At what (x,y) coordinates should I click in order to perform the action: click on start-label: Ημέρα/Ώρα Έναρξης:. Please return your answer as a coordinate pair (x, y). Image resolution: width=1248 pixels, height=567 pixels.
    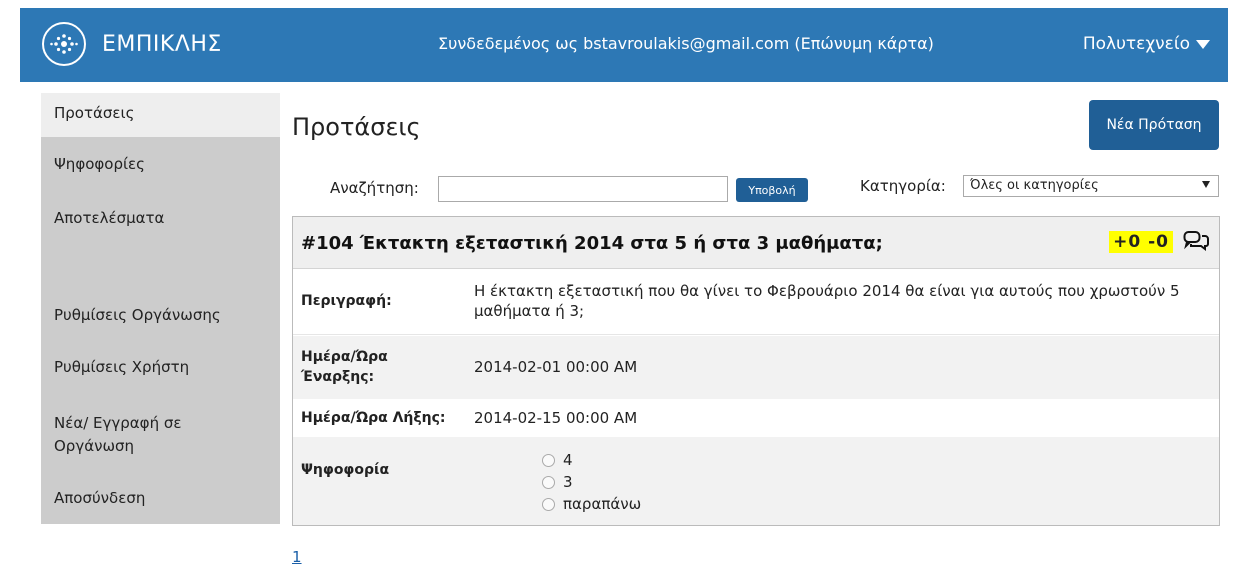
    Looking at the image, I should click on (344, 367).